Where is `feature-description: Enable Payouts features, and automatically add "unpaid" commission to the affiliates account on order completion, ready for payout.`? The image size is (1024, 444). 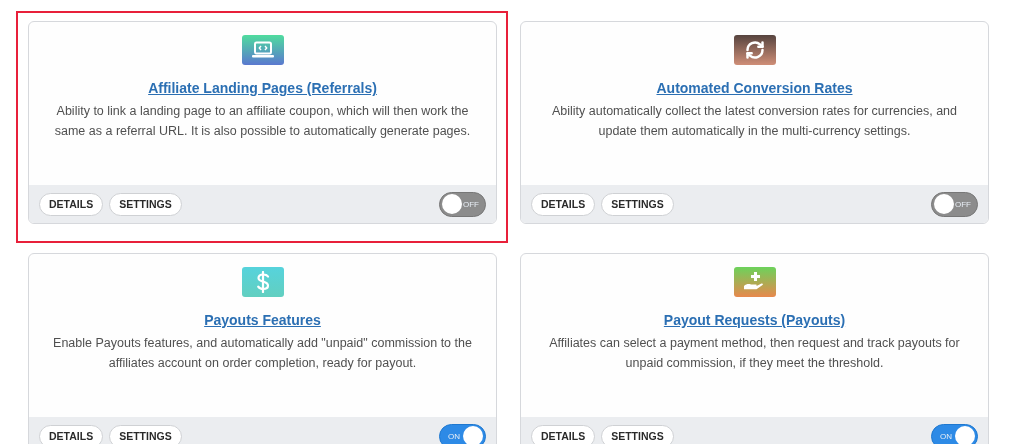 feature-description: Enable Payouts features, and automatically add "unpaid" commission to the affiliates account on order completion, ready for payout. is located at coordinates (262, 353).